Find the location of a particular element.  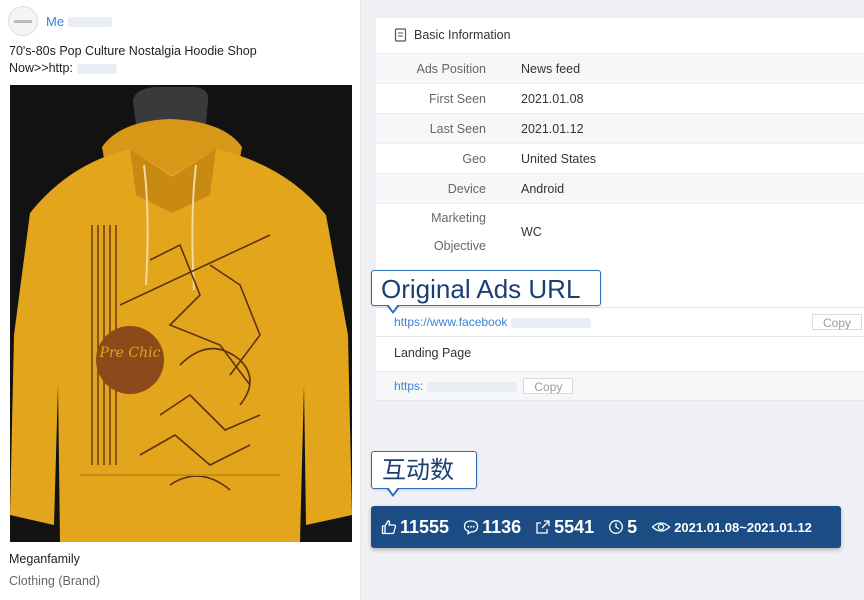

landing-page-url-link: https: is located at coordinates (456, 386).